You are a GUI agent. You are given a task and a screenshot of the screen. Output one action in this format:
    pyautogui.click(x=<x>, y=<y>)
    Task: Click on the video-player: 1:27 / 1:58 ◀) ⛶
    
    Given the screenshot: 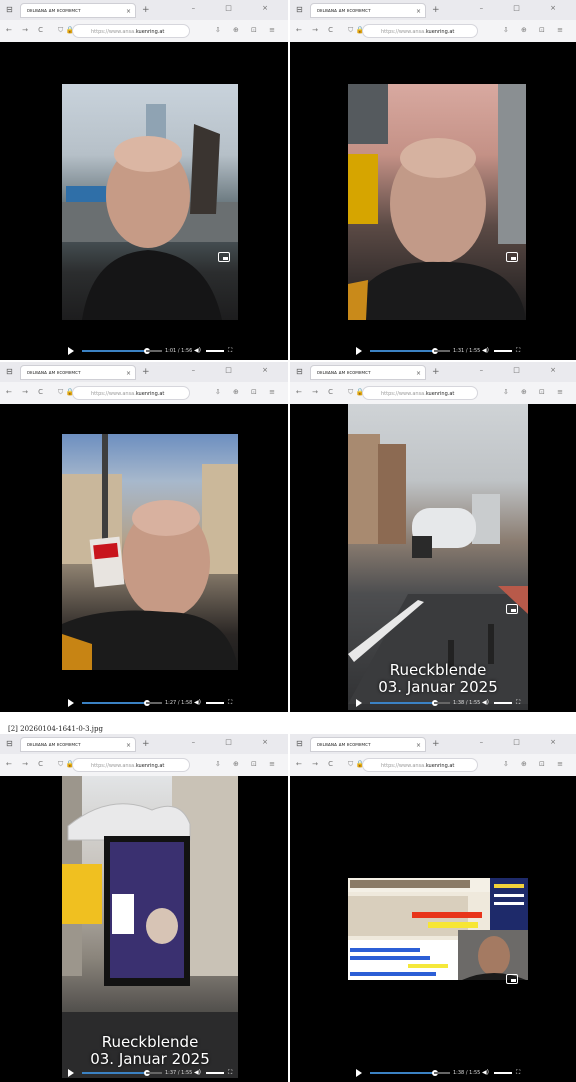 What is the action you would take?
    pyautogui.click(x=144, y=558)
    